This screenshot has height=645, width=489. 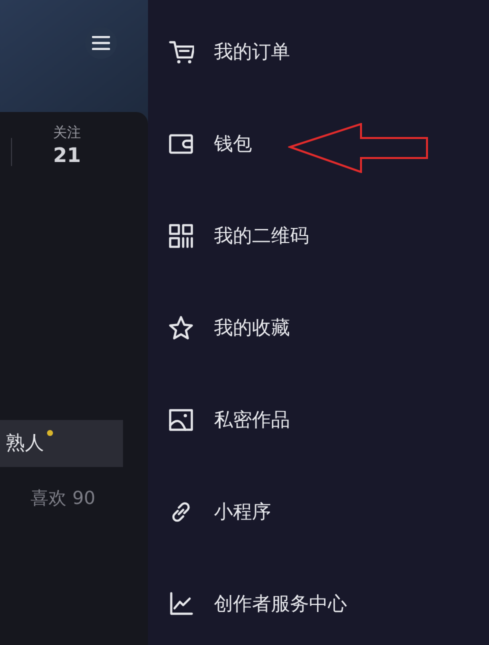 What do you see at coordinates (63, 499) in the screenshot?
I see `likes-count: 喜欢 90` at bounding box center [63, 499].